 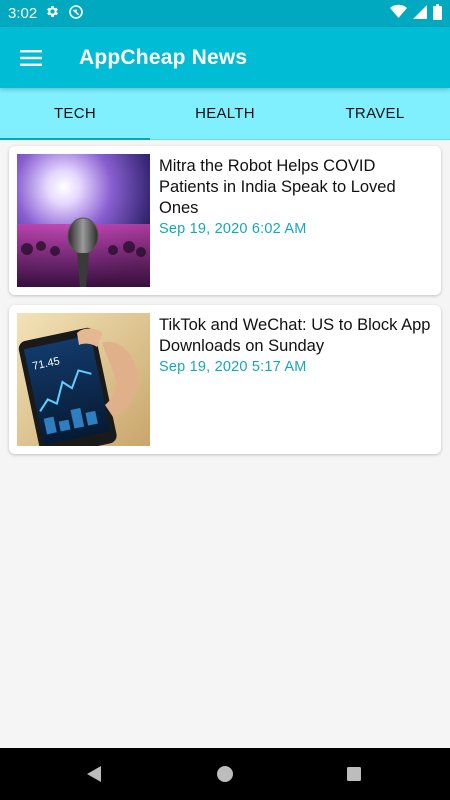 What do you see at coordinates (437, 13) in the screenshot?
I see `battery-icon` at bounding box center [437, 13].